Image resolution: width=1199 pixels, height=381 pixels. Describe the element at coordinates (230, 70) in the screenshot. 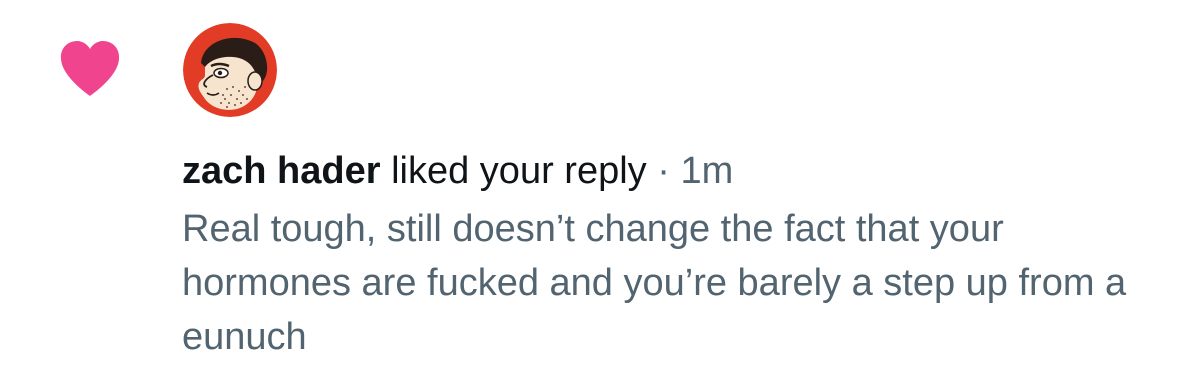

I see `avatar` at that location.